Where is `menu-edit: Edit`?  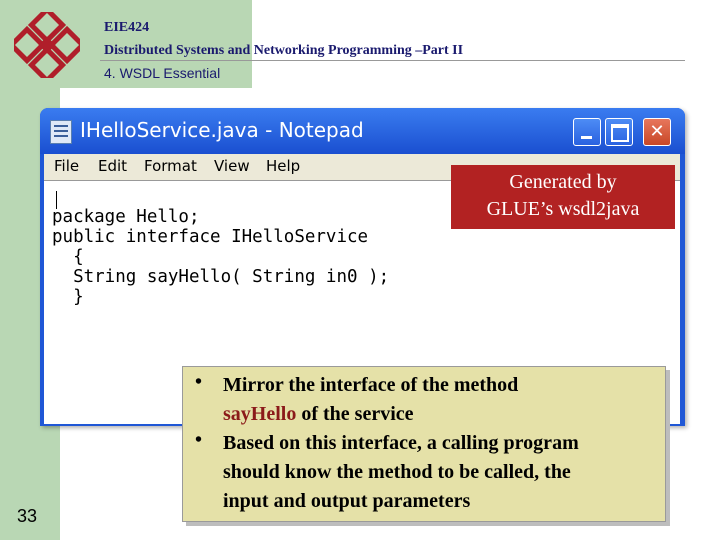 menu-edit: Edit is located at coordinates (112, 166).